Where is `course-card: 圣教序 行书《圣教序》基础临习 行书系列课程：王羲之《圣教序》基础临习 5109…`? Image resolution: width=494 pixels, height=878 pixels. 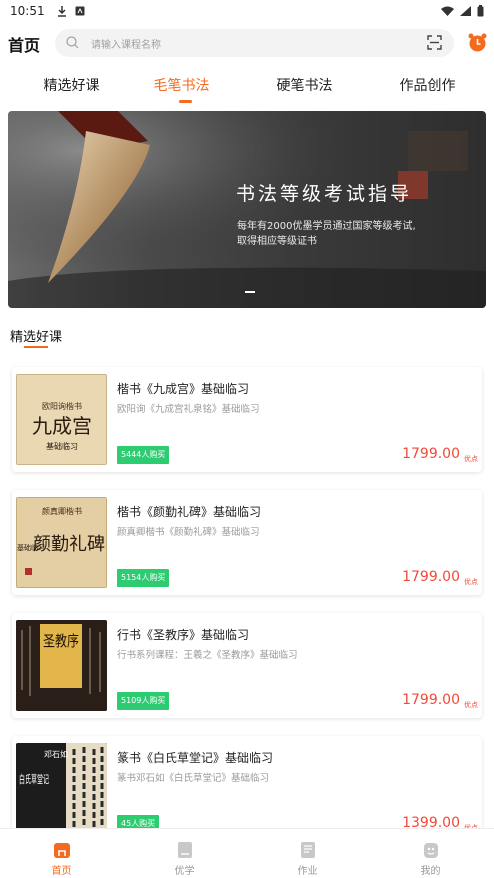 course-card: 圣教序 行书《圣教序》基础临习 行书系列课程：王羲之《圣教序》基础临习 5109… is located at coordinates (247, 665).